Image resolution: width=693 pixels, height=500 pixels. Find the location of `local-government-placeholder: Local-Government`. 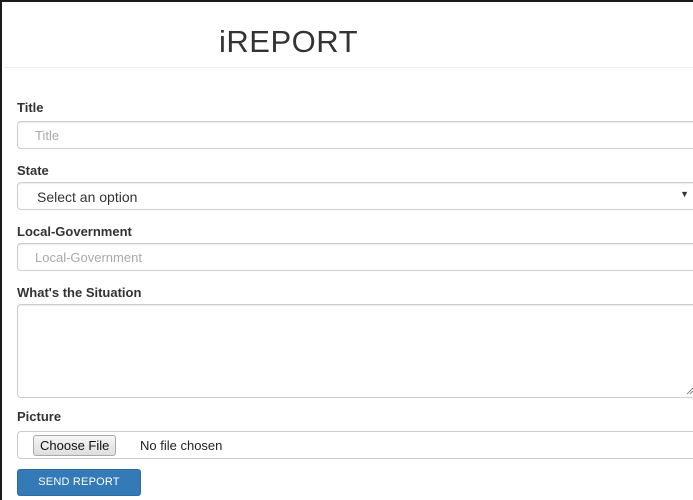

local-government-placeholder: Local-Government is located at coordinates (88, 257).